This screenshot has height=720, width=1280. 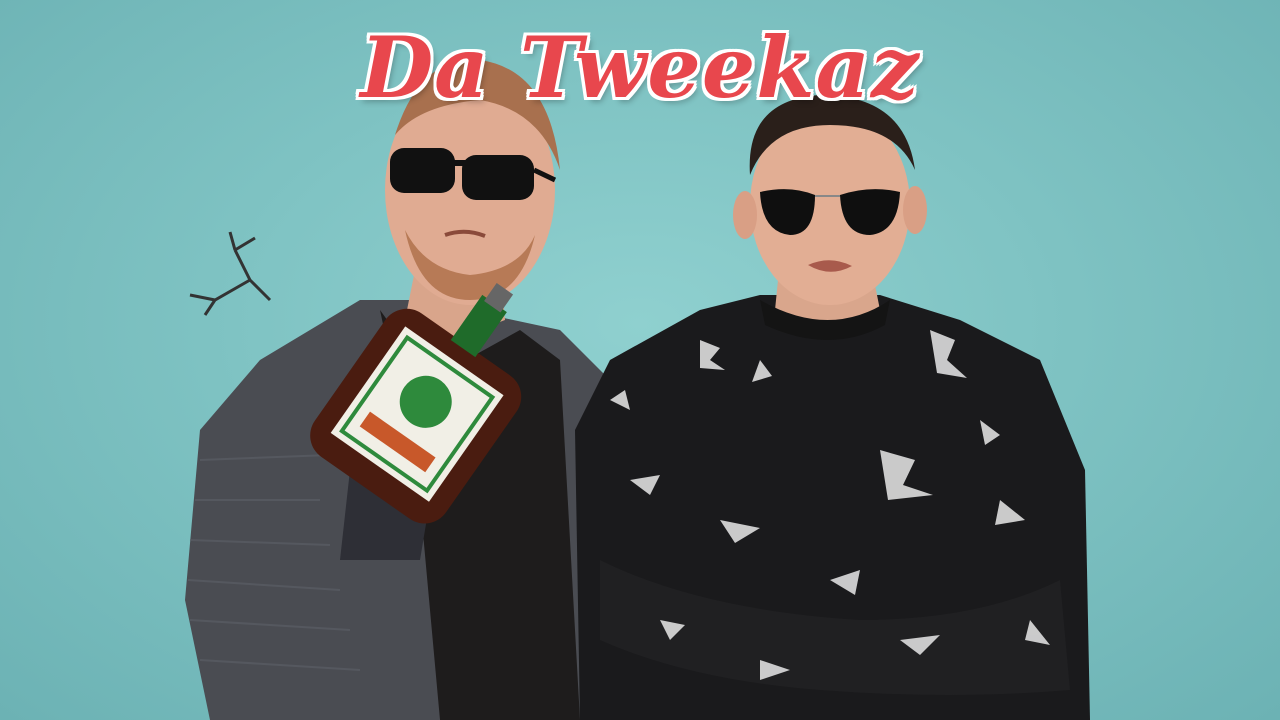 What do you see at coordinates (640, 67) in the screenshot?
I see `title-text: Da Tweekaz` at bounding box center [640, 67].